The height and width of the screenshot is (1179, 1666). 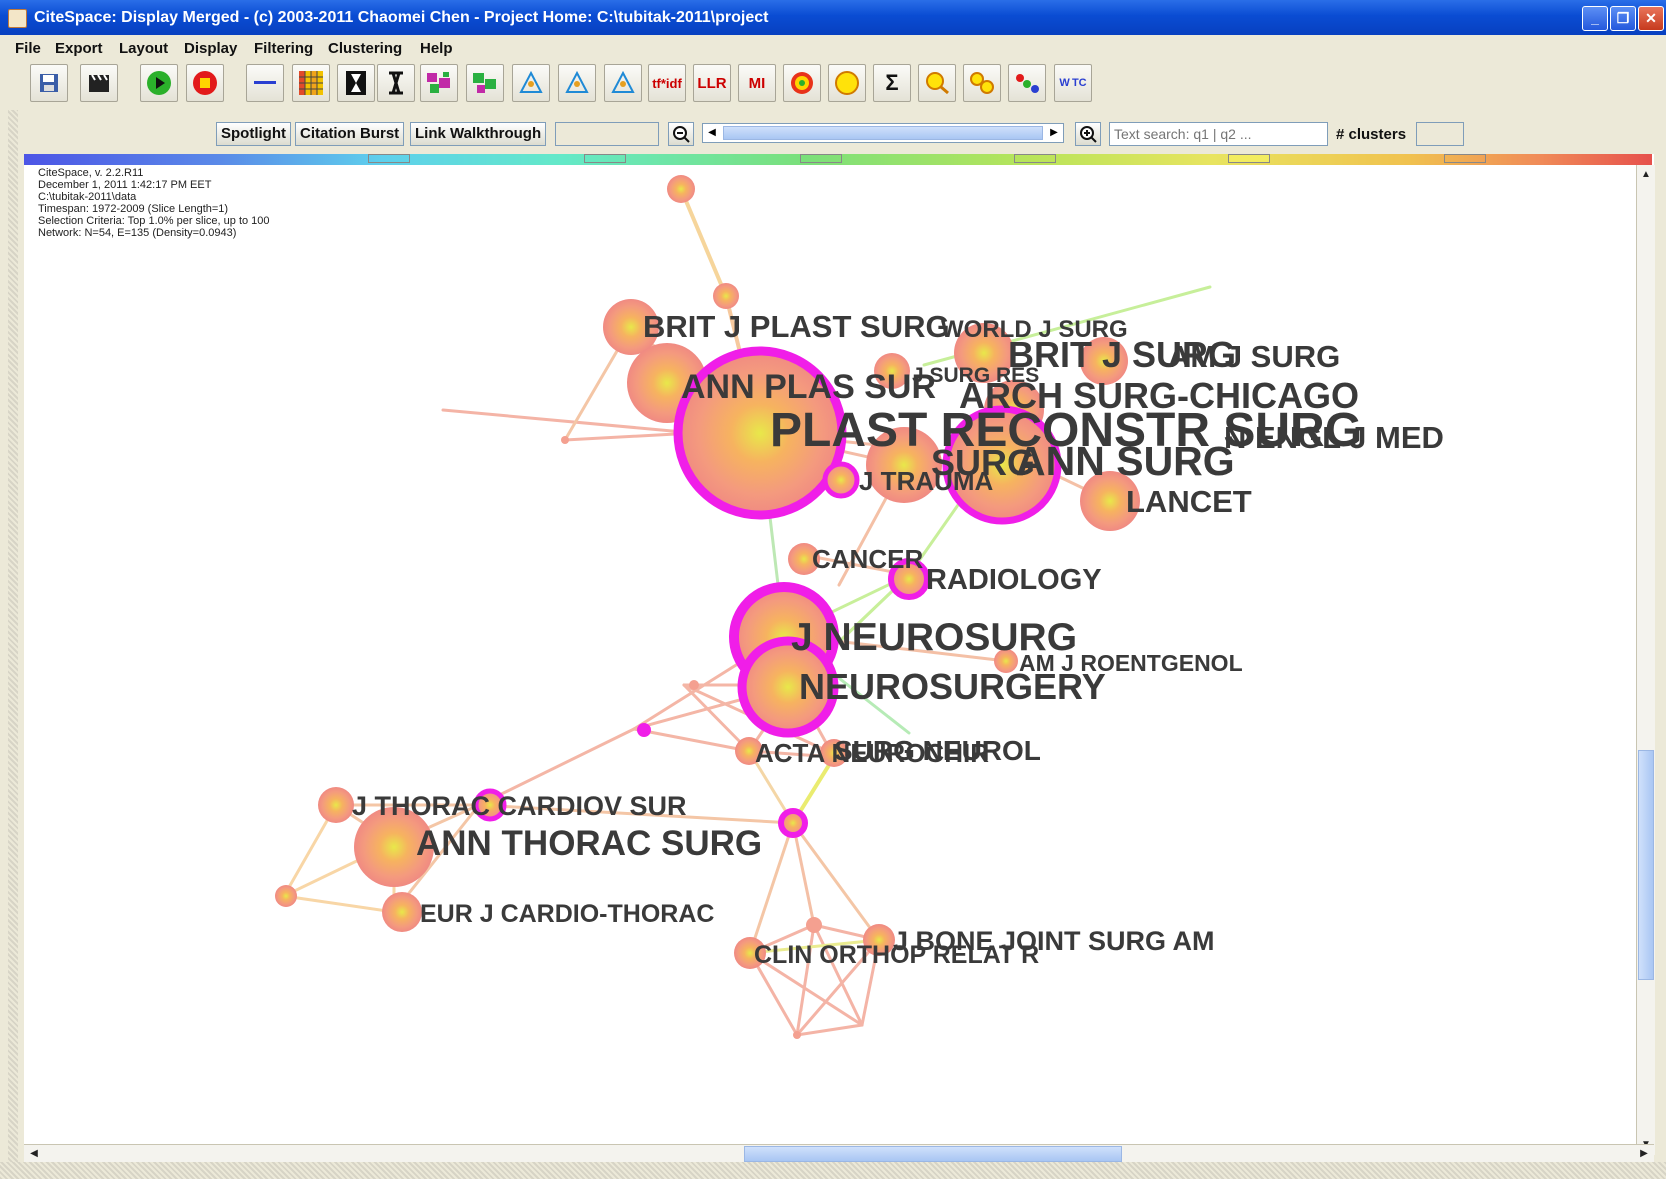 I want to click on zoom-in-button, so click(x=1088, y=134).